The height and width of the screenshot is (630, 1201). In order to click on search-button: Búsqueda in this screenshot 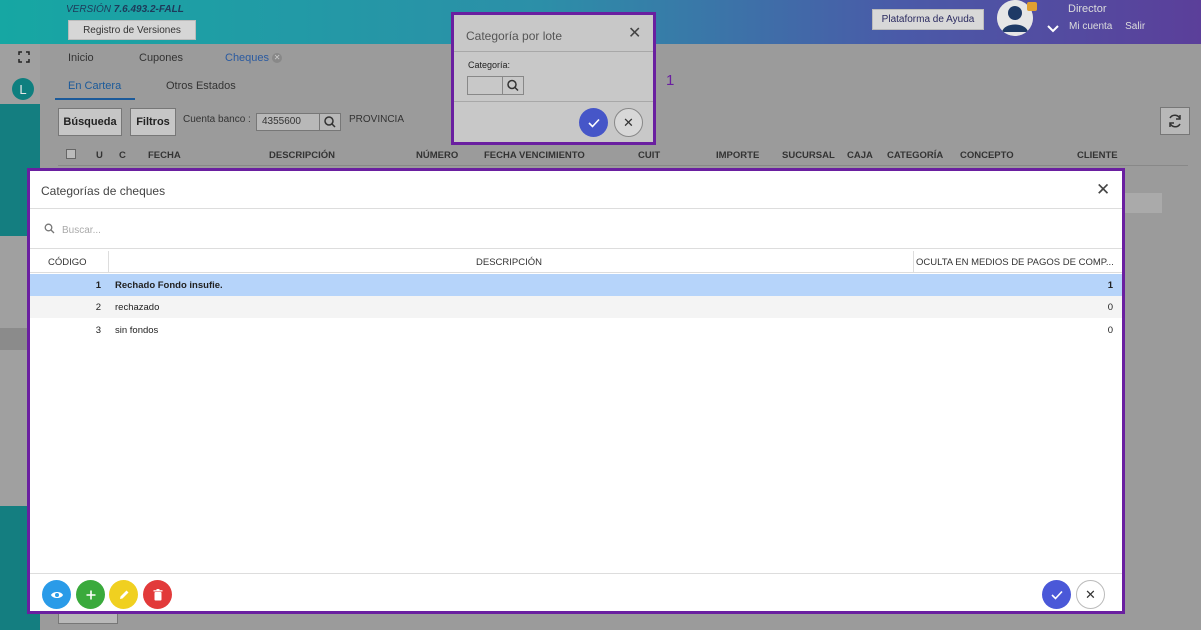, I will do `click(90, 122)`.